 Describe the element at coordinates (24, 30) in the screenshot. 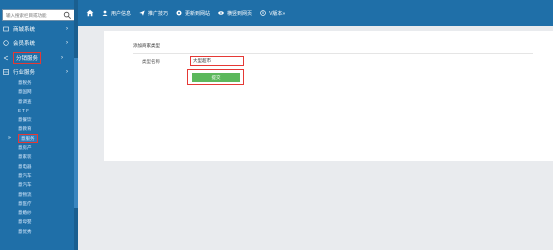

I see `sidebar-item-label: 商城系统` at that location.